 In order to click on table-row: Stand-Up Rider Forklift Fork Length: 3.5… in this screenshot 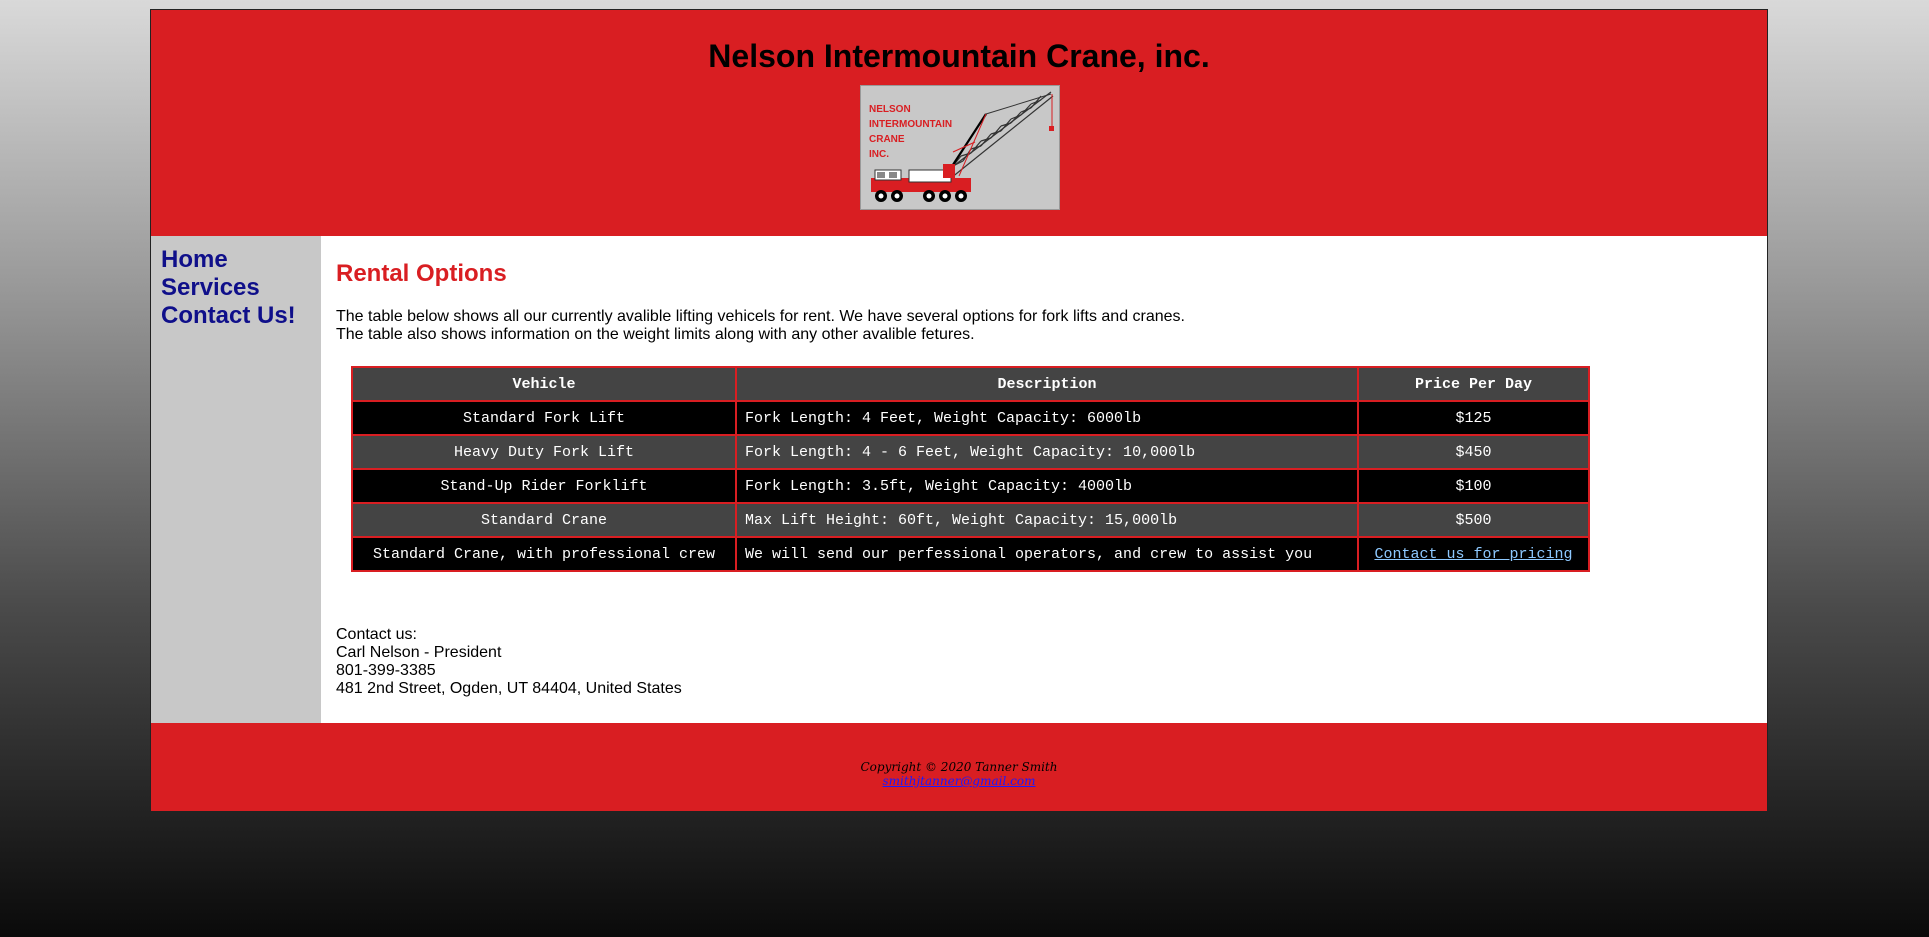, I will do `click(970, 486)`.